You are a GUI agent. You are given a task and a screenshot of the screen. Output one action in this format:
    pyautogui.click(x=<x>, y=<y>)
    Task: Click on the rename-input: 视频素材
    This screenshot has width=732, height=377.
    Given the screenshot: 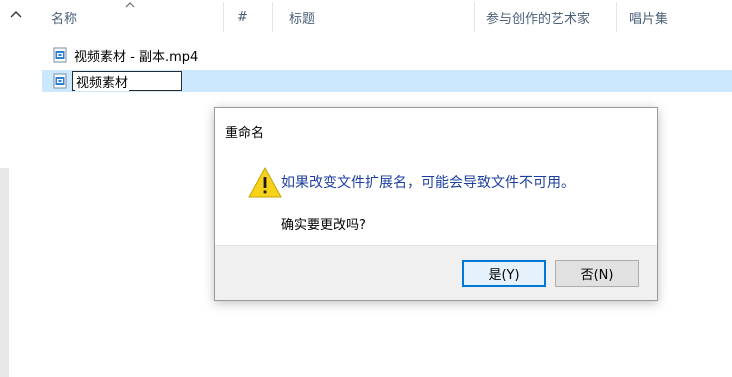 What is the action you would take?
    pyautogui.click(x=127, y=81)
    